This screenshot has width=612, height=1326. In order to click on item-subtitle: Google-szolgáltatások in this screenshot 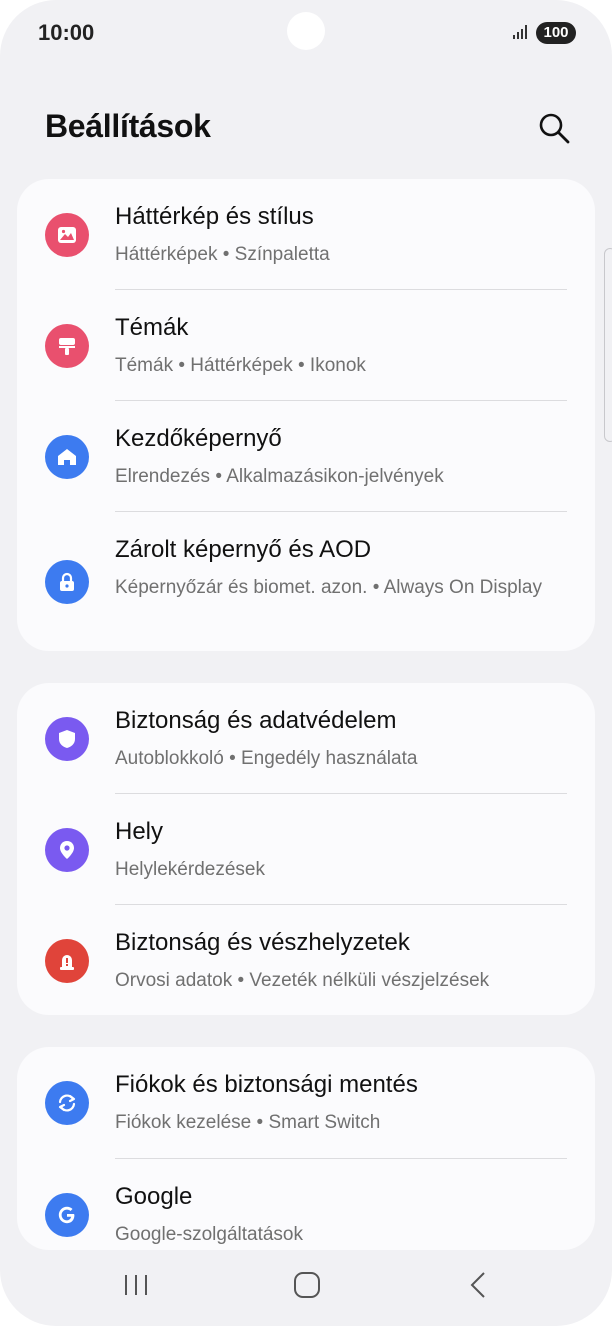, I will do `click(209, 1234)`.